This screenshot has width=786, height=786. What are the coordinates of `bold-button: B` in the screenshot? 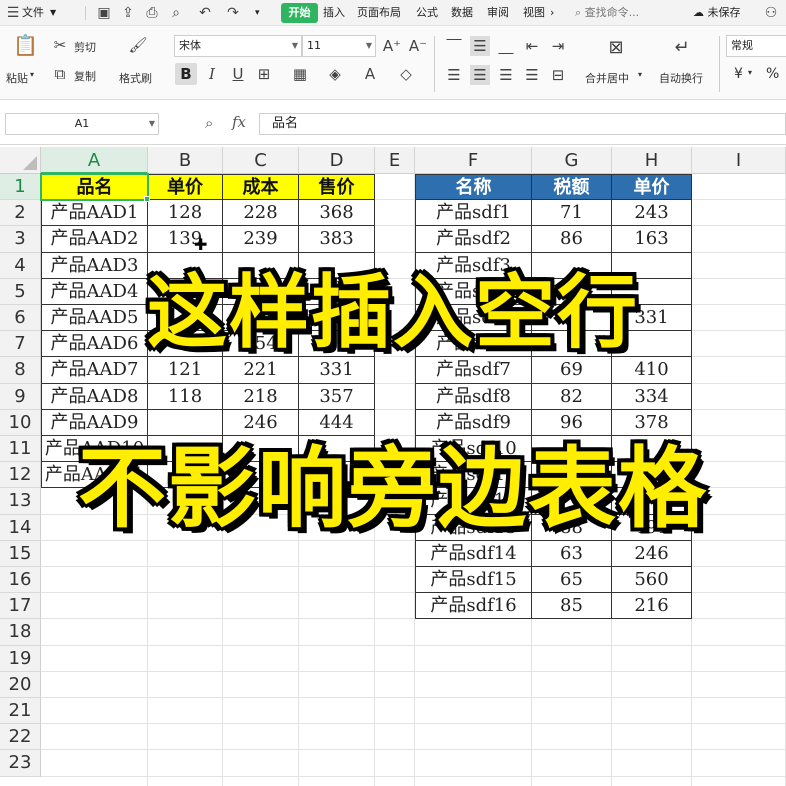 It's located at (186, 74).